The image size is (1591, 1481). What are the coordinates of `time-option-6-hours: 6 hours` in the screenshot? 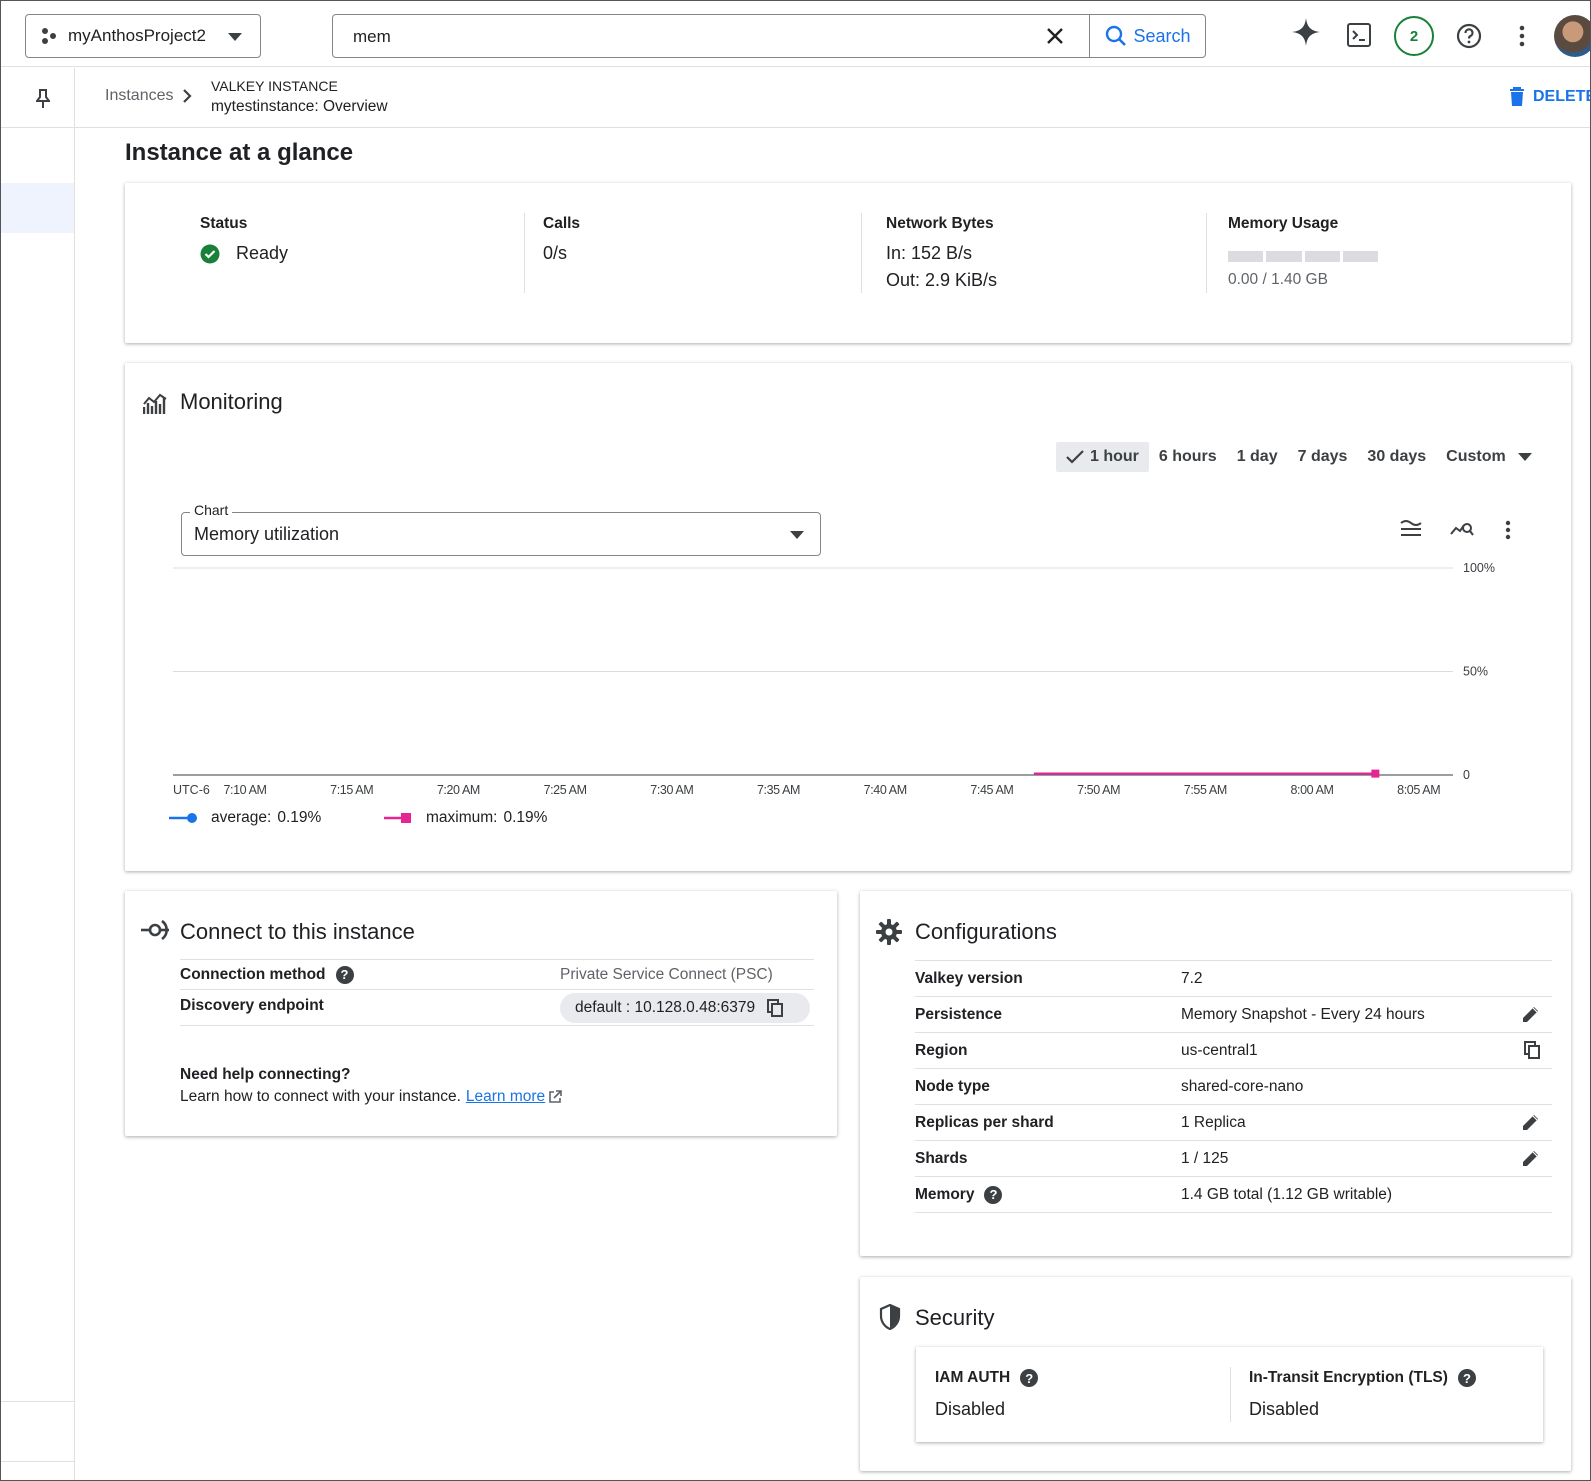 It's located at (1188, 457).